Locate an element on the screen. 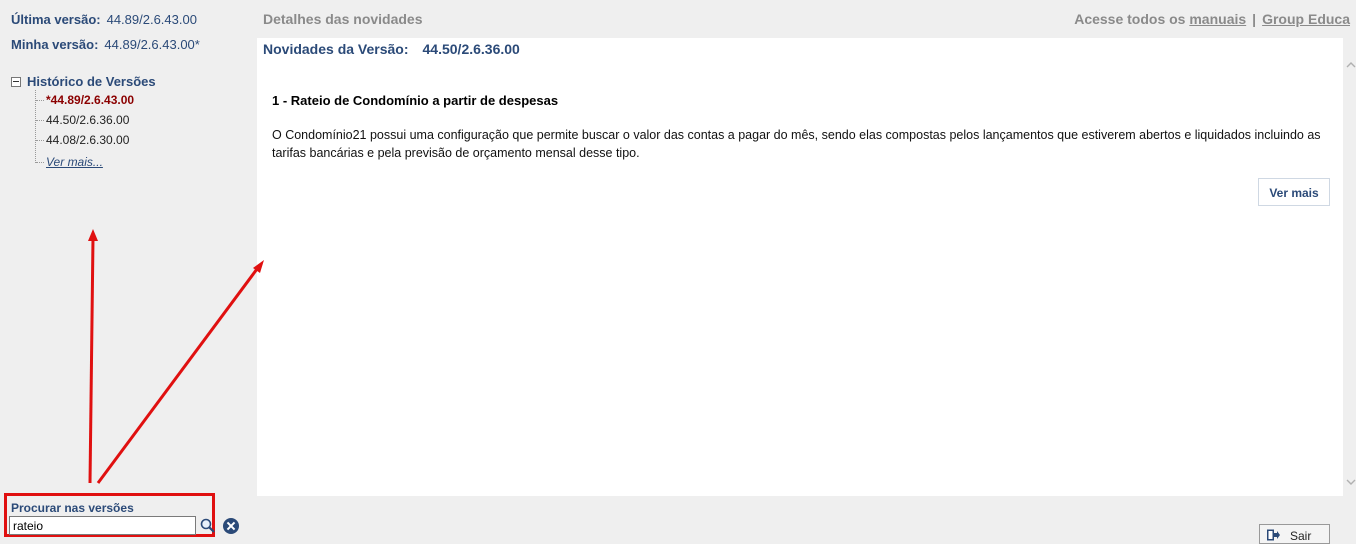 This screenshot has height=544, width=1356. sair-button: Sair is located at coordinates (1294, 534).